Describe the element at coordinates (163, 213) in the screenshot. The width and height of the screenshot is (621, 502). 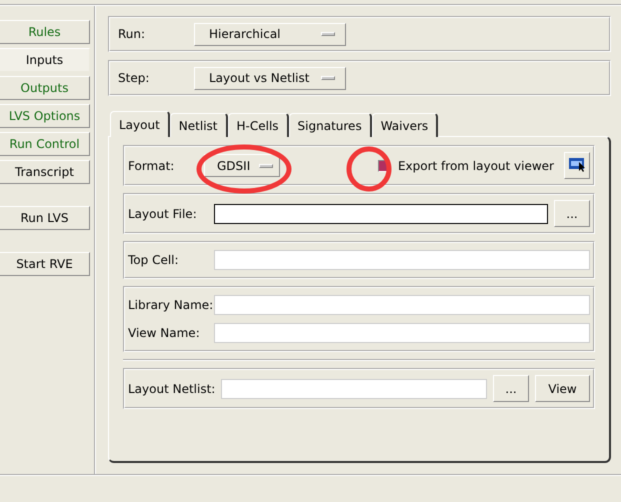
I see `layout-file-label: Layout File:` at that location.